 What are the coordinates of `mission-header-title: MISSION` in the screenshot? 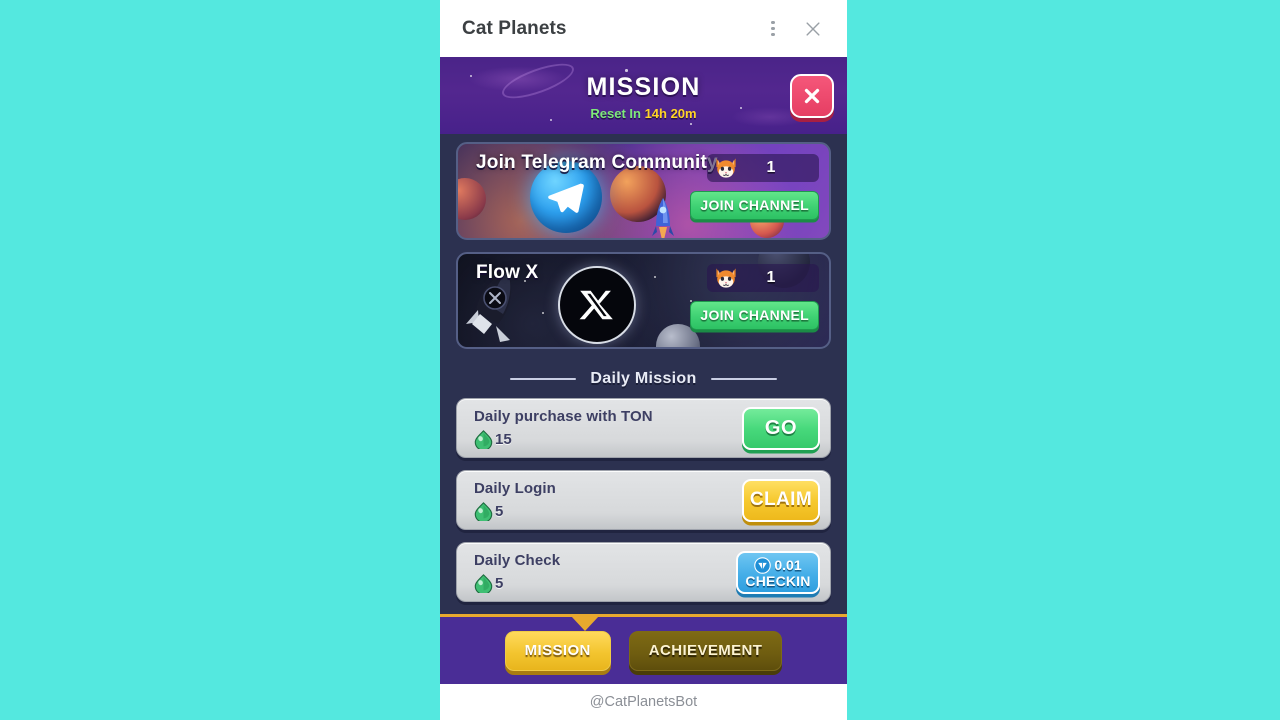 It's located at (643, 86).